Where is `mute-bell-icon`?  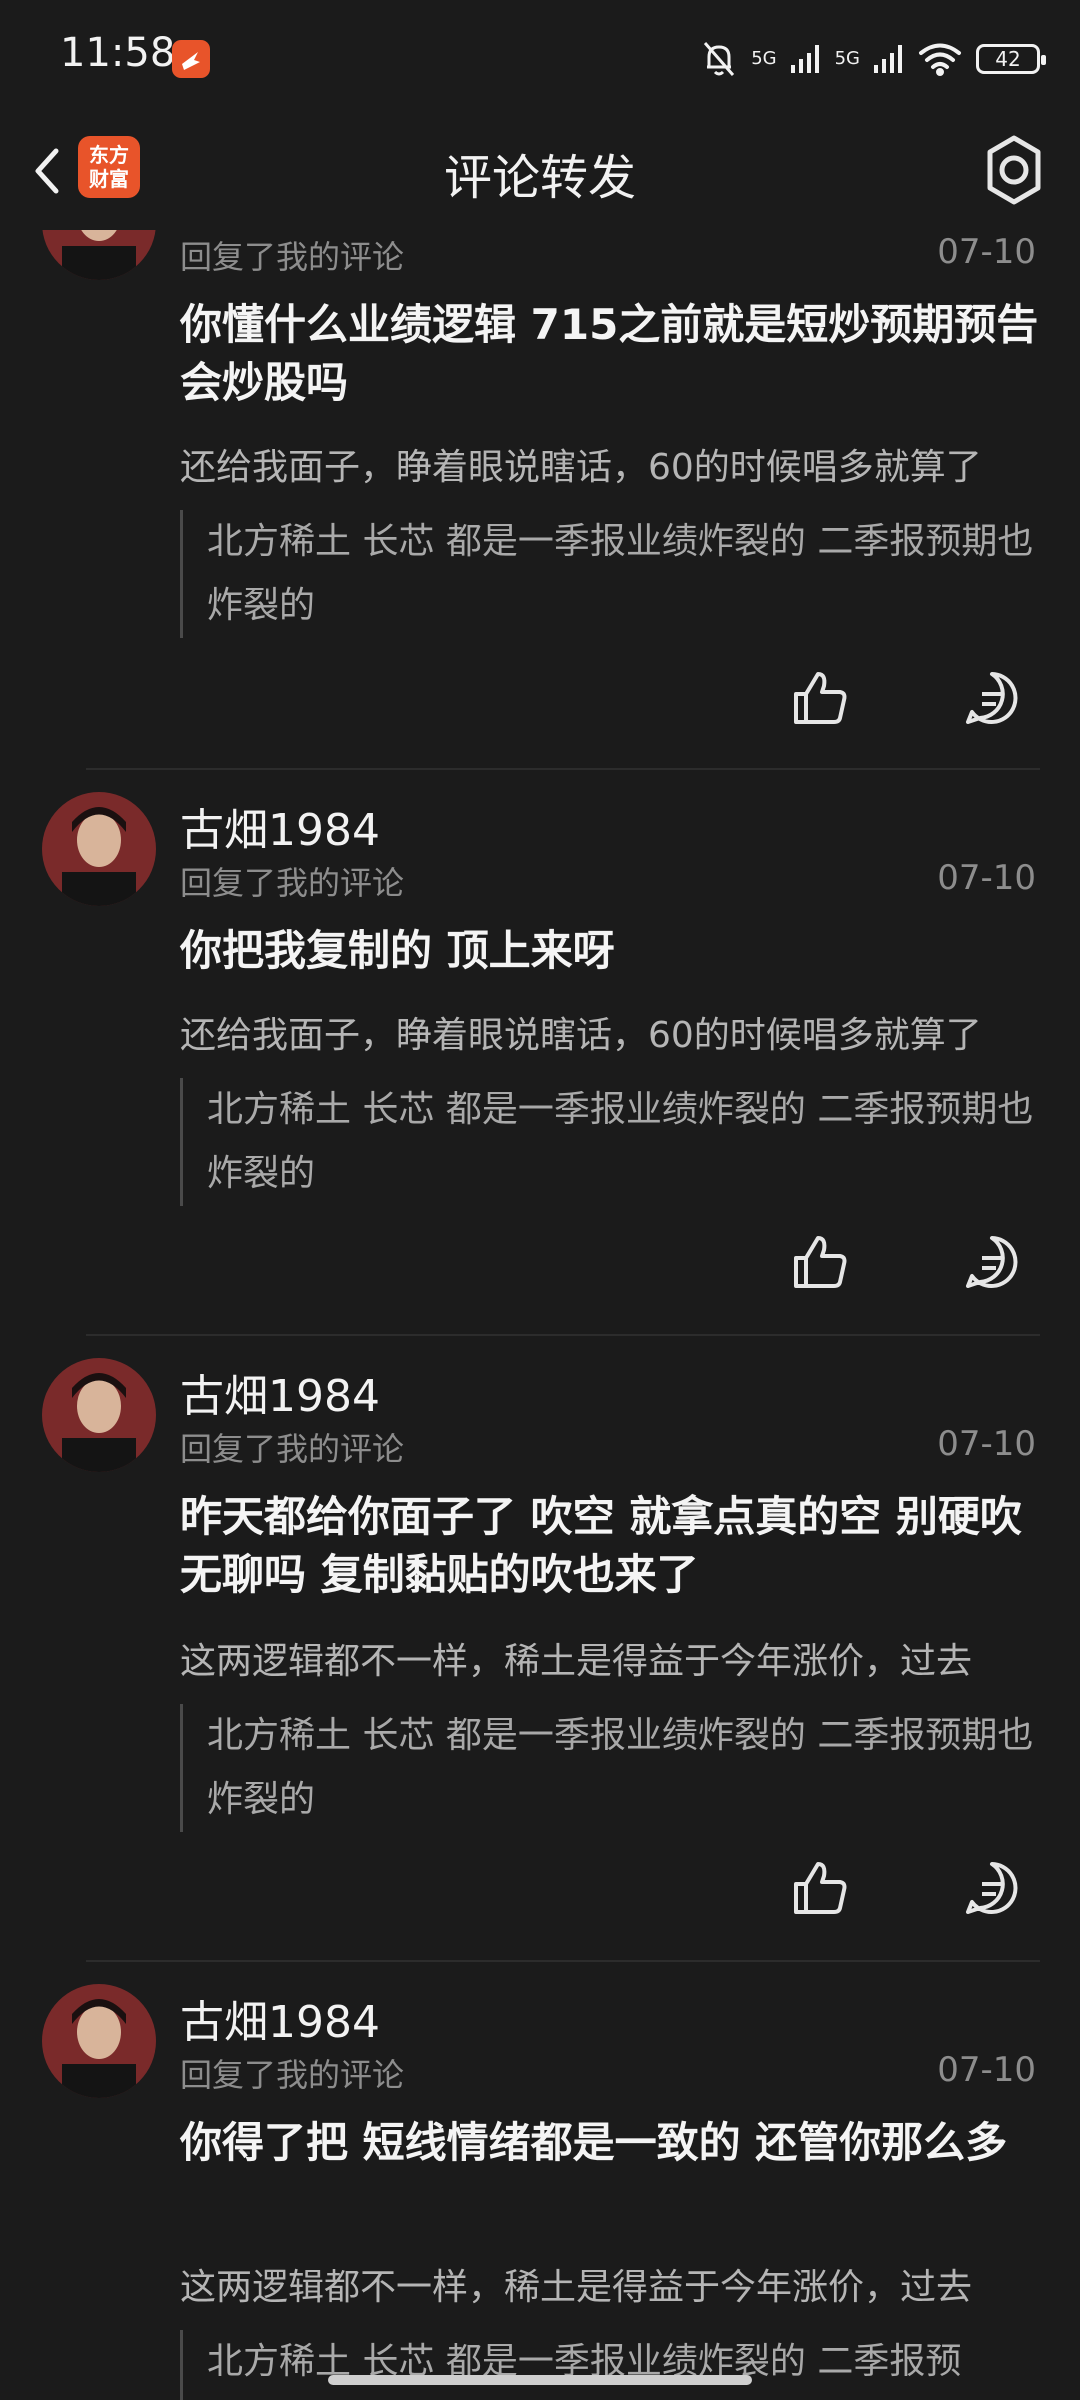 mute-bell-icon is located at coordinates (719, 59).